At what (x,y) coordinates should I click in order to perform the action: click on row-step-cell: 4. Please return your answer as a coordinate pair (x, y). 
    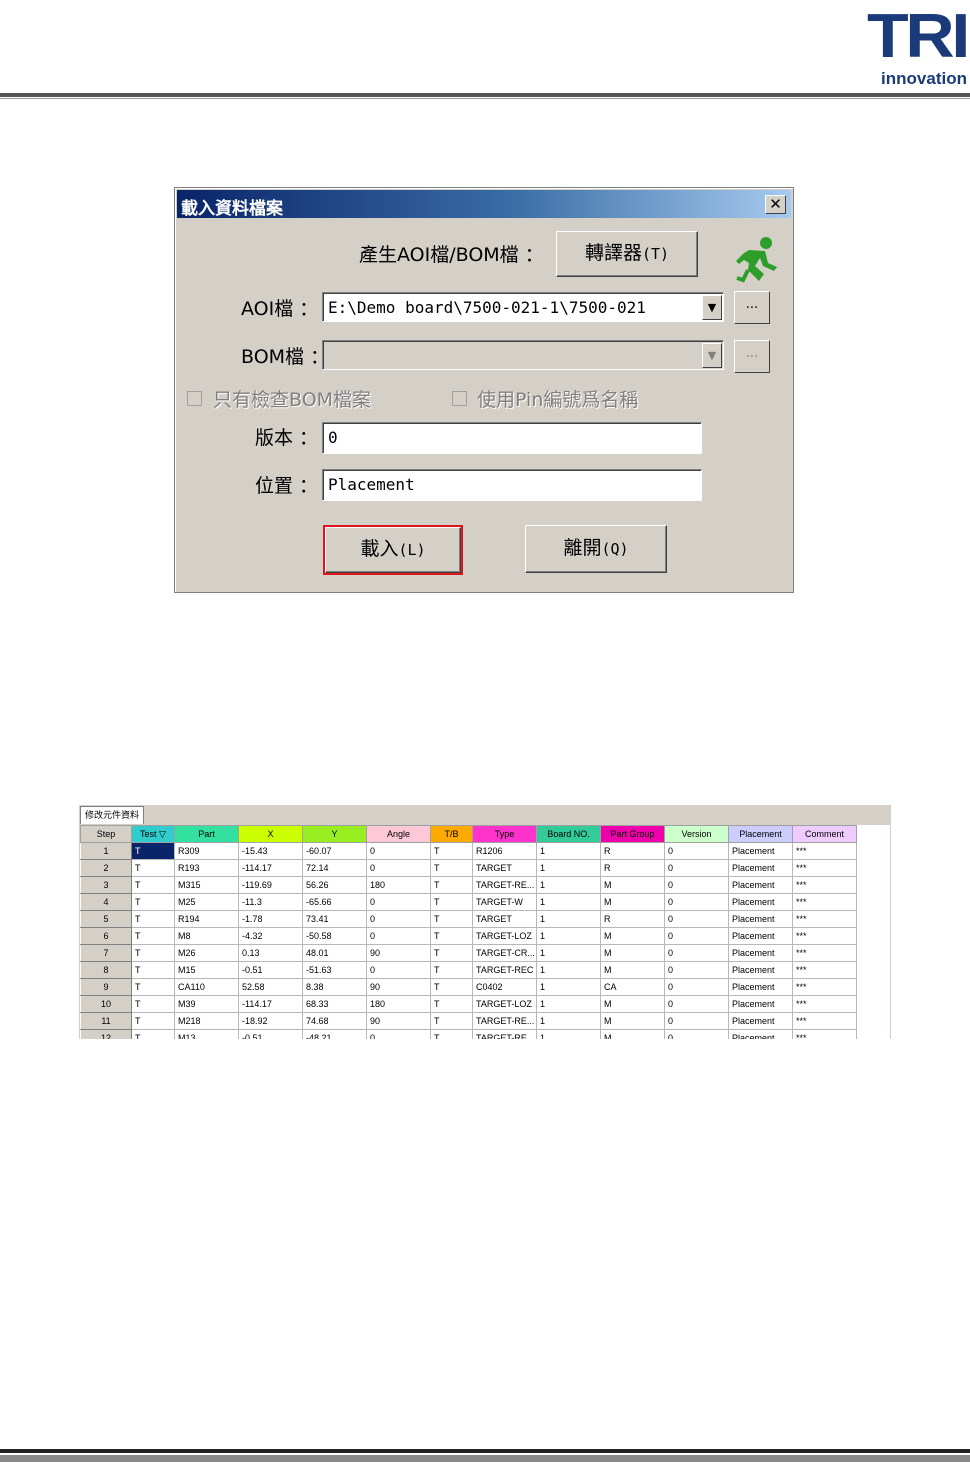
    Looking at the image, I should click on (106, 902).